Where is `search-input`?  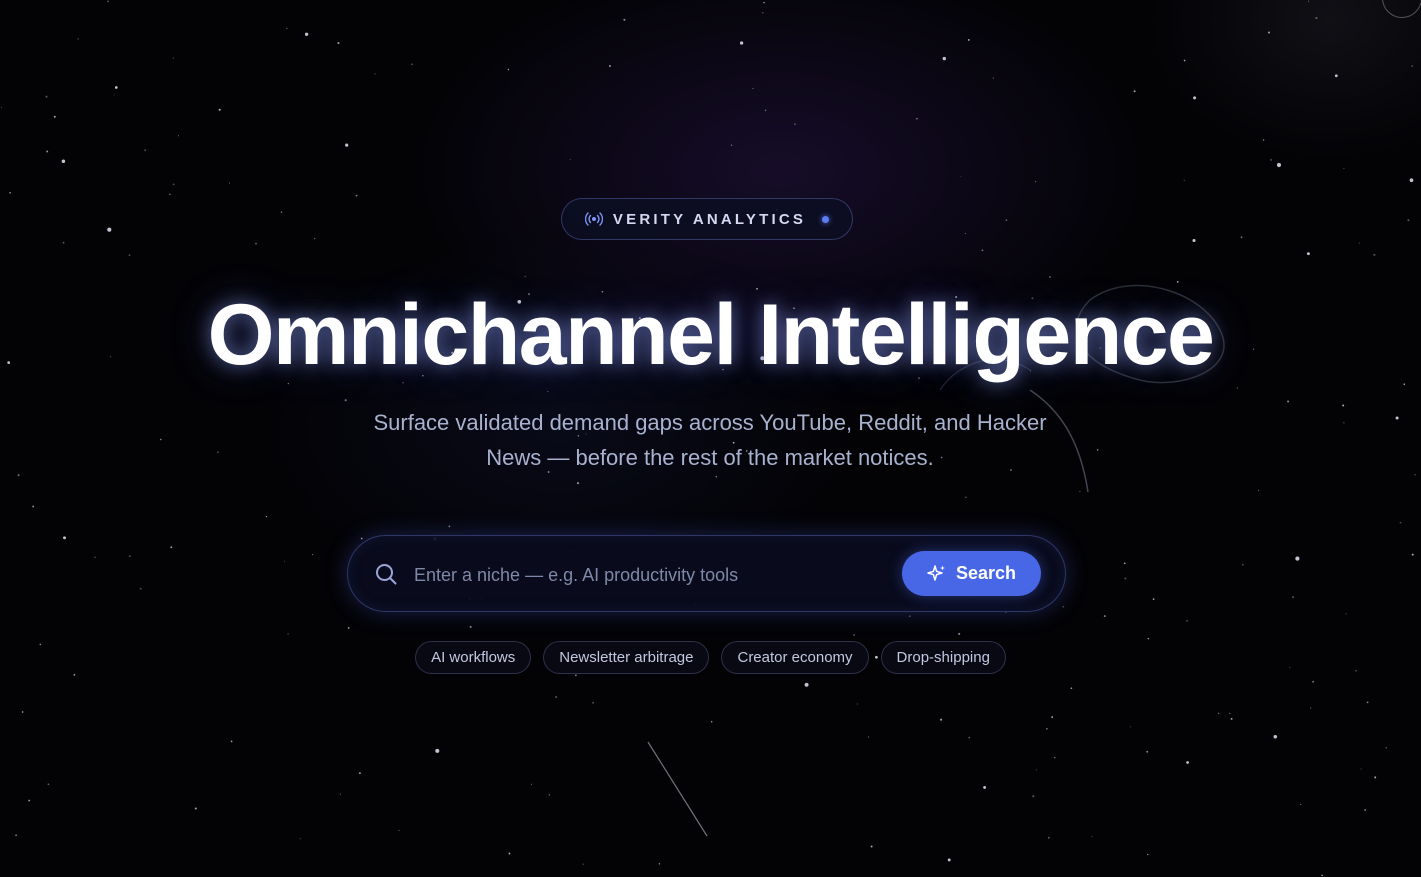 search-input is located at coordinates (649, 575).